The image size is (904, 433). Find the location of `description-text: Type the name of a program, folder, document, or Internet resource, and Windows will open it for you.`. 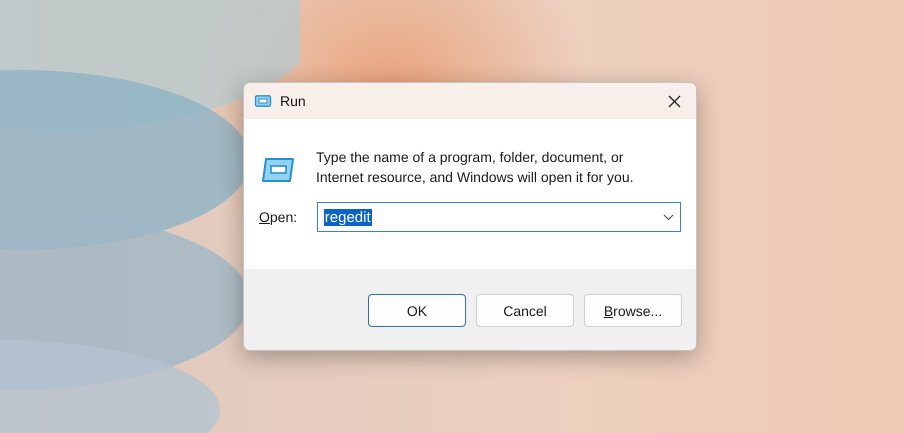

description-text: Type the name of a program, folder, document, or Internet resource, and Windows will open it for you. is located at coordinates (475, 167).